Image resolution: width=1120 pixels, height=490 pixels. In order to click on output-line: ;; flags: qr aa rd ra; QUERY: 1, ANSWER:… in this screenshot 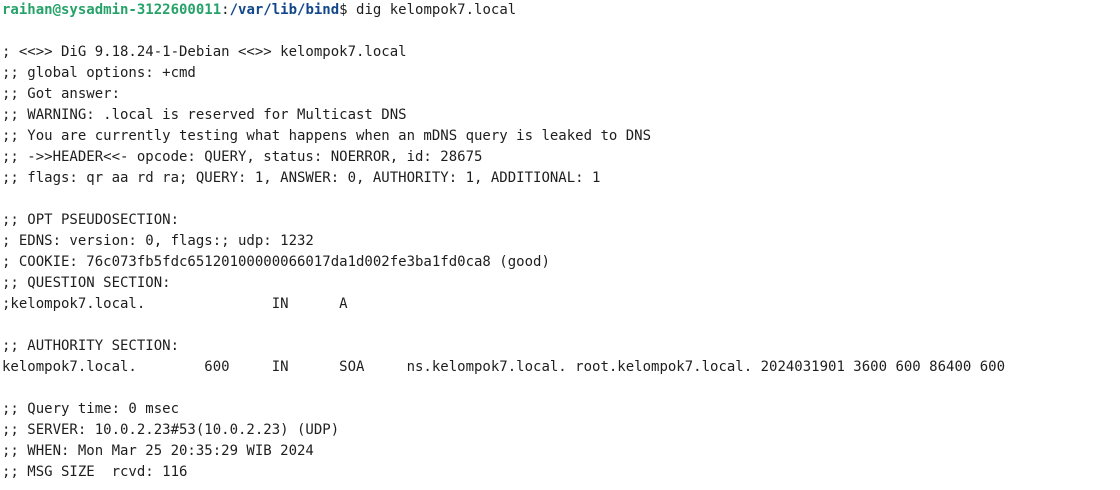, I will do `click(301, 178)`.